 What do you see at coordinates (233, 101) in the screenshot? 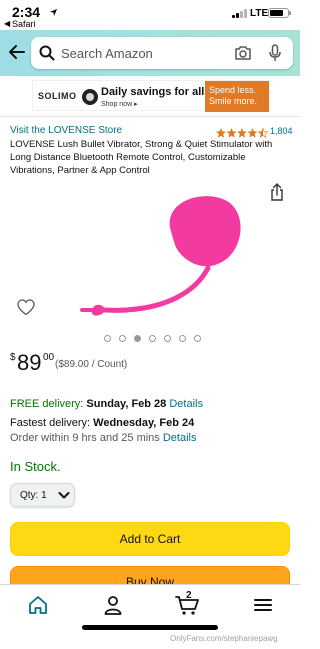
I see `banner-offer-line2: Smile more.` at bounding box center [233, 101].